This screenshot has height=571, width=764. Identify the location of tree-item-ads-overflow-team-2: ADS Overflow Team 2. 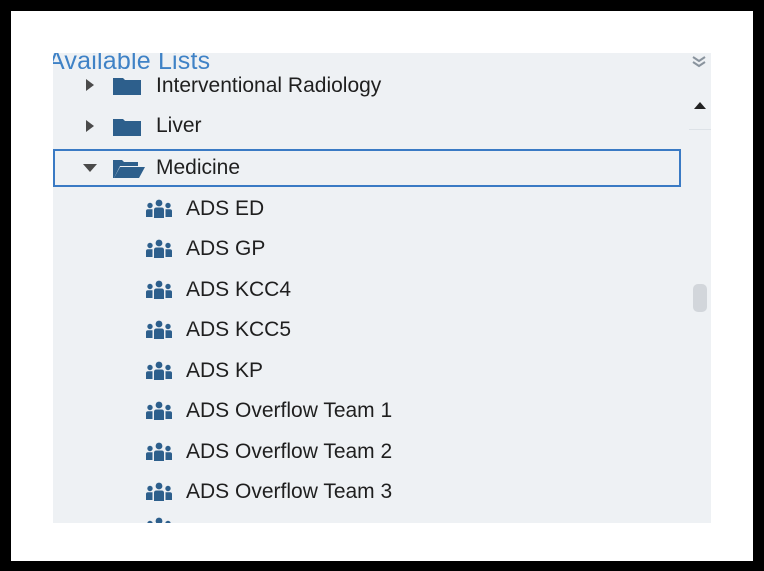
(368, 452).